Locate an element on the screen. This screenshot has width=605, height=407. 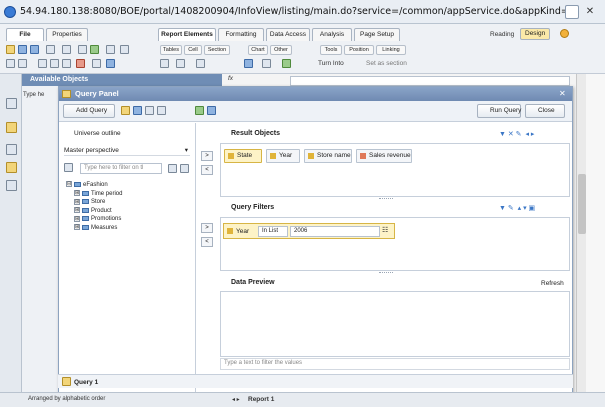
compatibility-icon is located at coordinates (572, 12).